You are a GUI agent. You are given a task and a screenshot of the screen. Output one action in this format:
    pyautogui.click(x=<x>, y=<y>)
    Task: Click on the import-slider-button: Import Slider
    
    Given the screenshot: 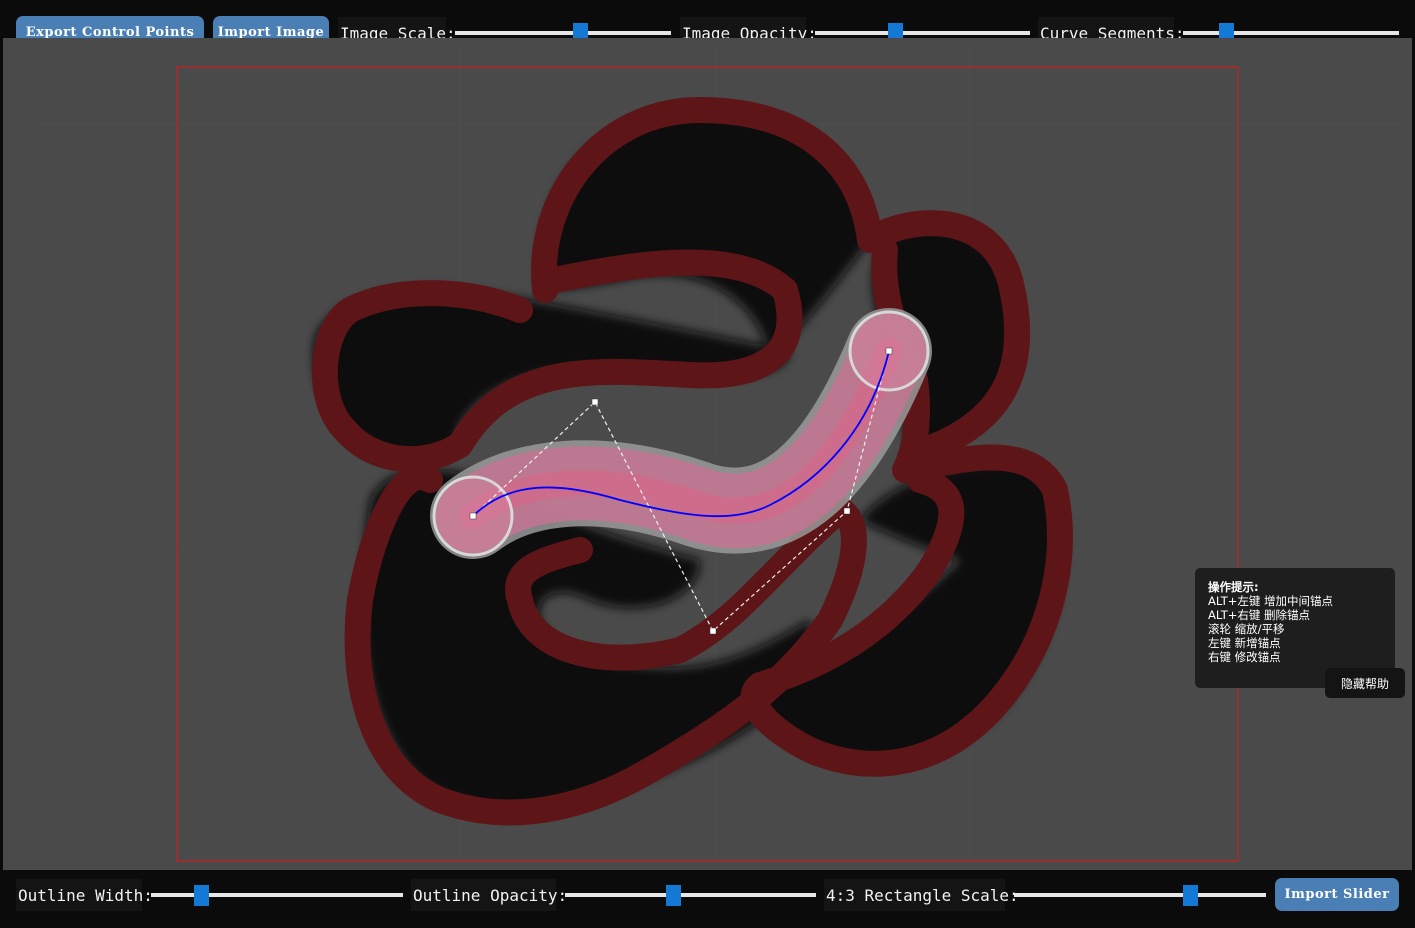 What is the action you would take?
    pyautogui.click(x=1337, y=894)
    